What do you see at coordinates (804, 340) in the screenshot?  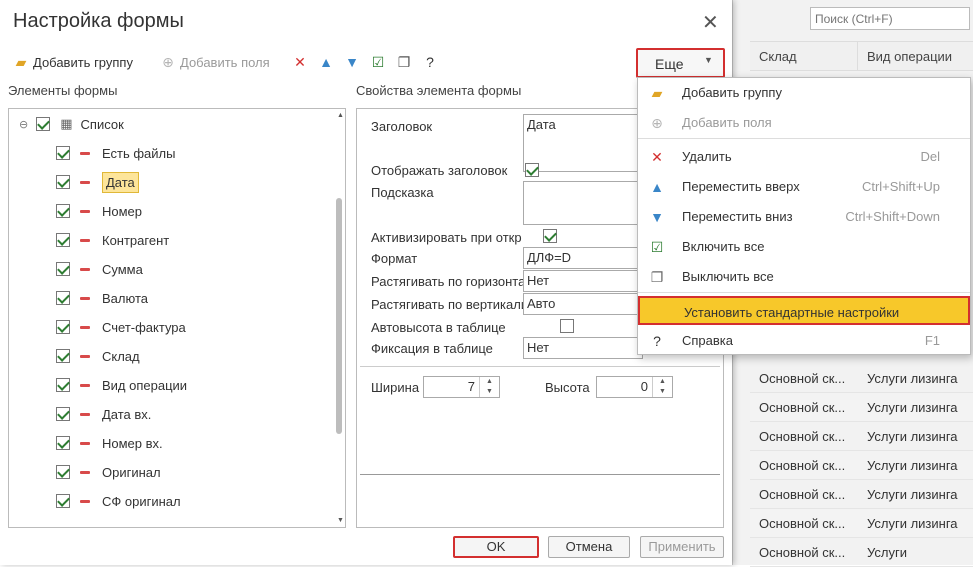 I see `menu-item: ? Справка F1` at bounding box center [804, 340].